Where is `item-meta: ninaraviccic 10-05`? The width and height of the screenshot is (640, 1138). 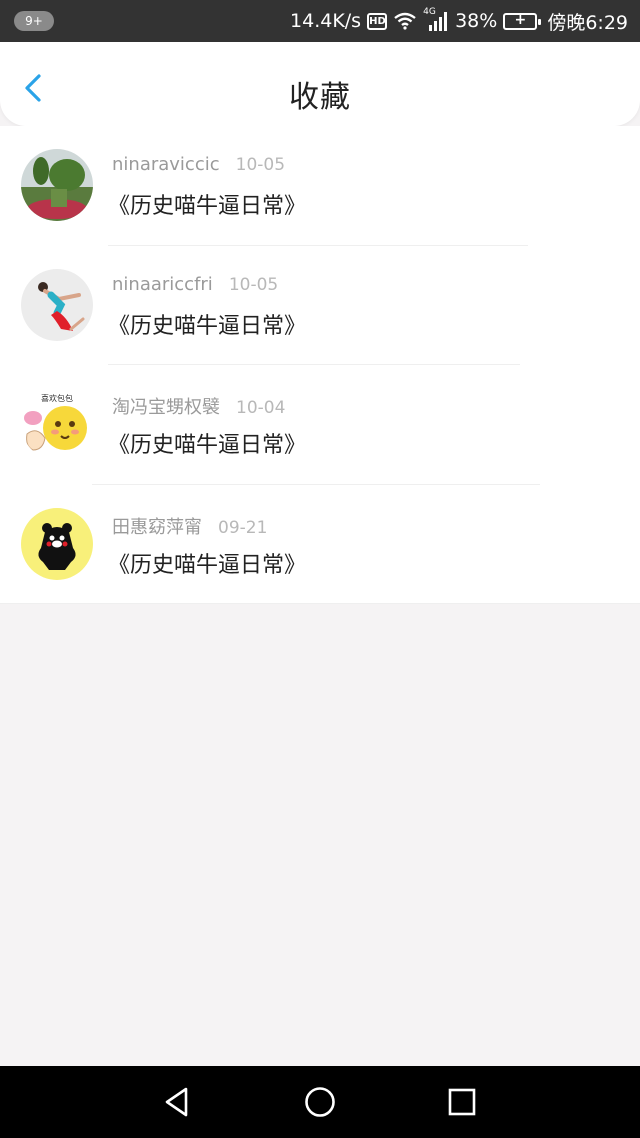 item-meta: ninaraviccic 10-05 is located at coordinates (198, 164).